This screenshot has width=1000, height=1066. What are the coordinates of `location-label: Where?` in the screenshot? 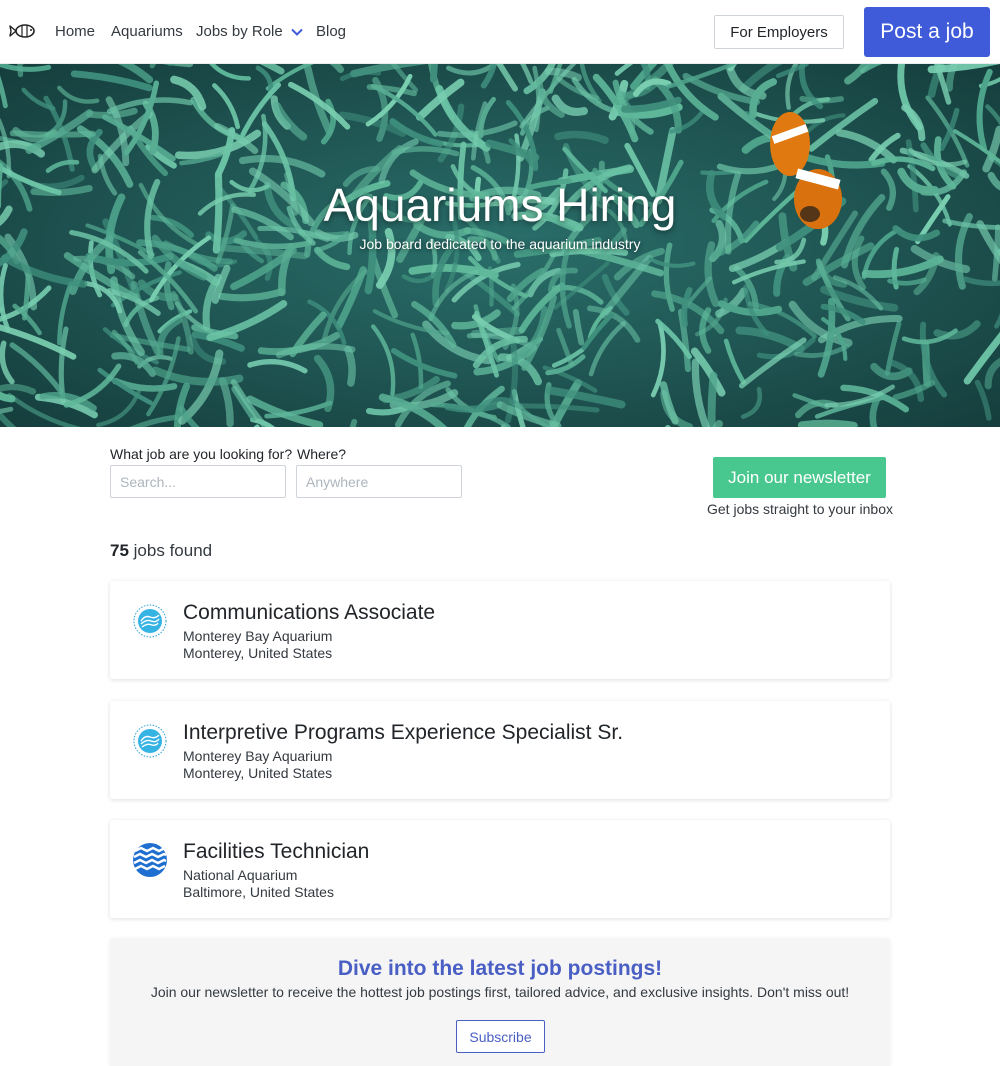 It's located at (322, 454).